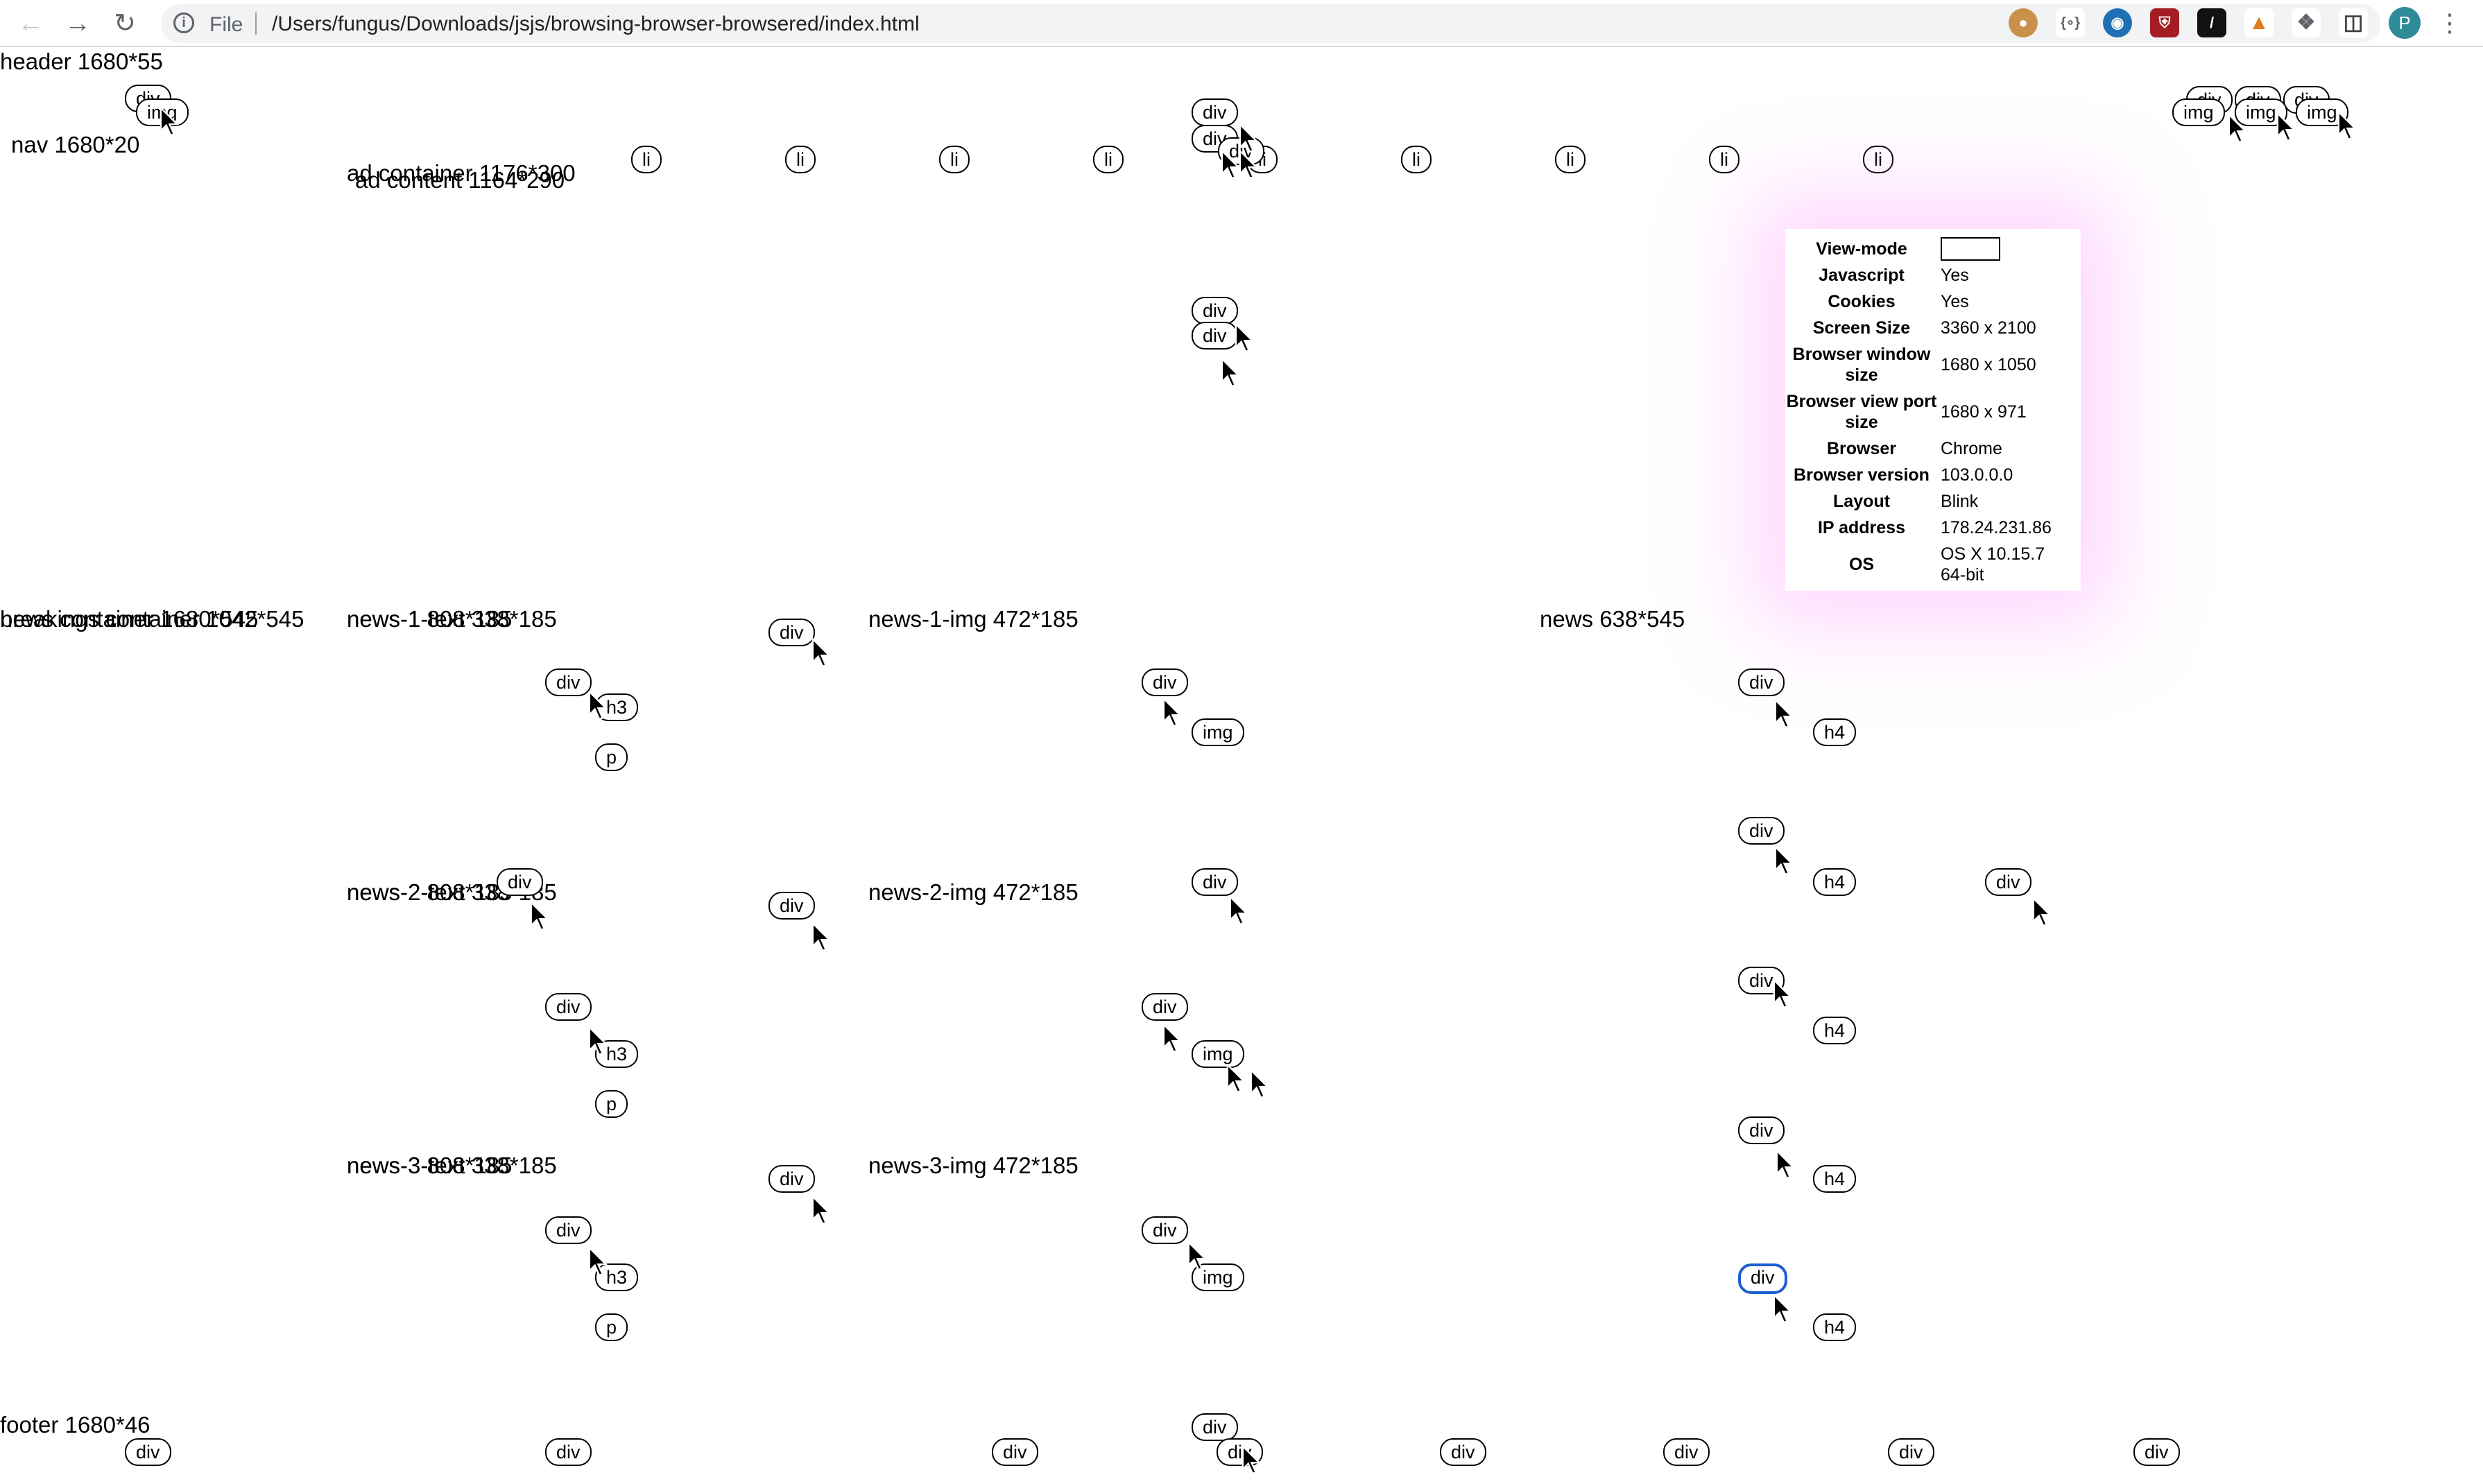 This screenshot has height=1484, width=2483. Describe the element at coordinates (1835, 1179) in the screenshot. I see `news-item-h4-tag-4: h4` at that location.